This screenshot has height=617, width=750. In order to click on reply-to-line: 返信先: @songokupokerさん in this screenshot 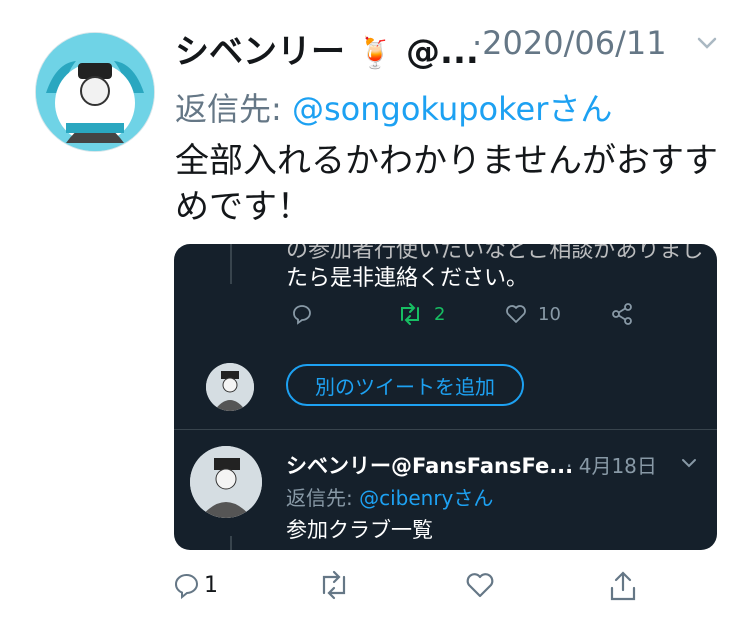, I will do `click(393, 107)`.